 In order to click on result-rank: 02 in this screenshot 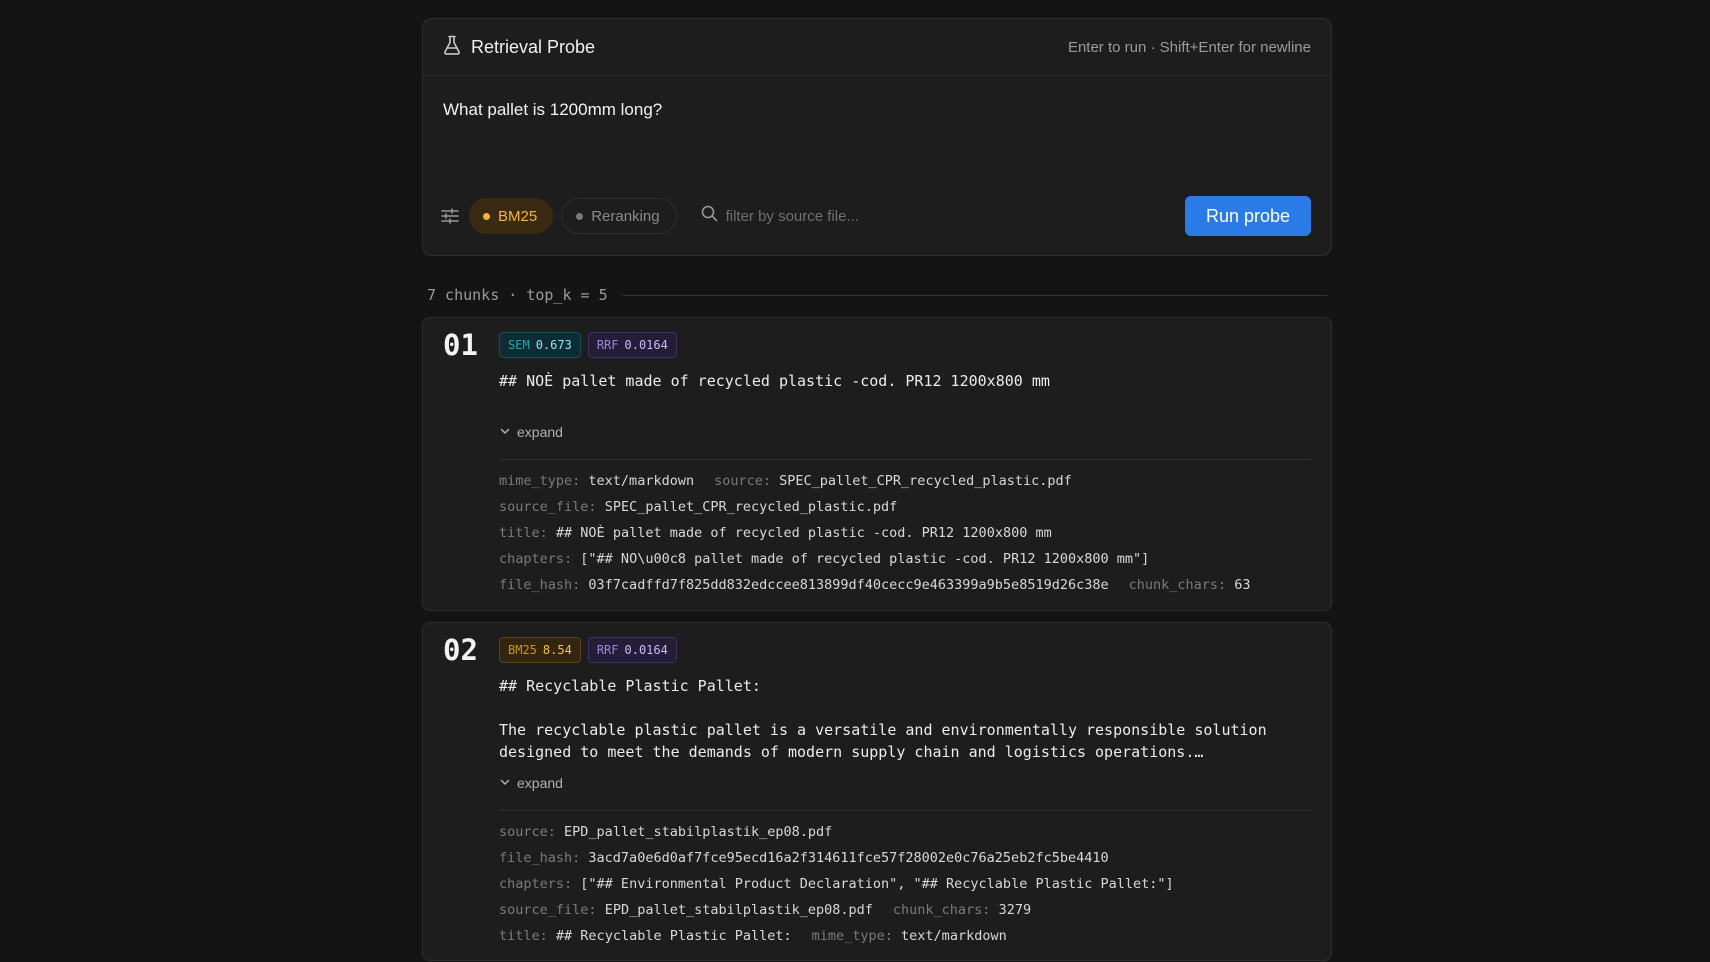, I will do `click(460, 650)`.